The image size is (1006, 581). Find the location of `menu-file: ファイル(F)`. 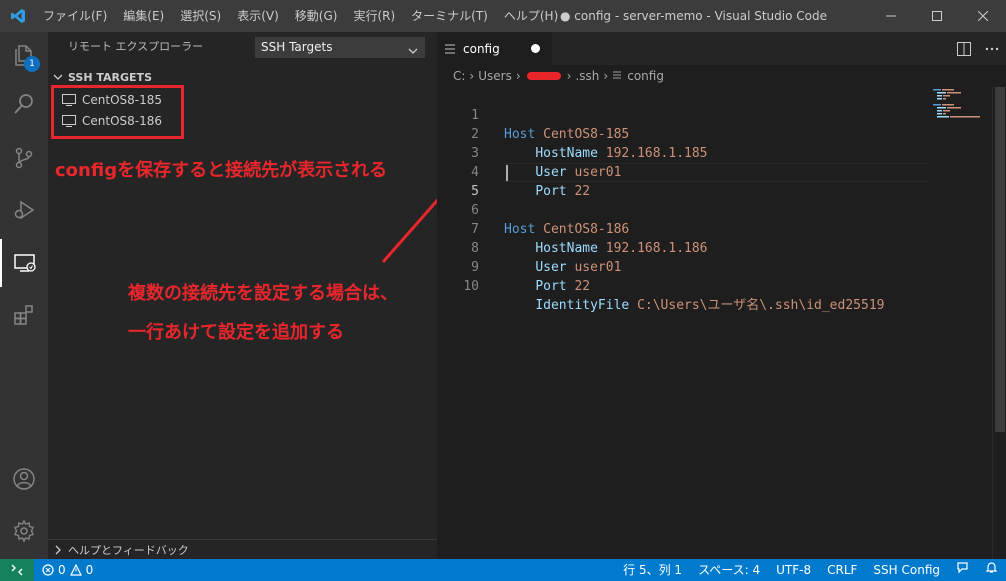

menu-file: ファイル(F) is located at coordinates (75, 16).